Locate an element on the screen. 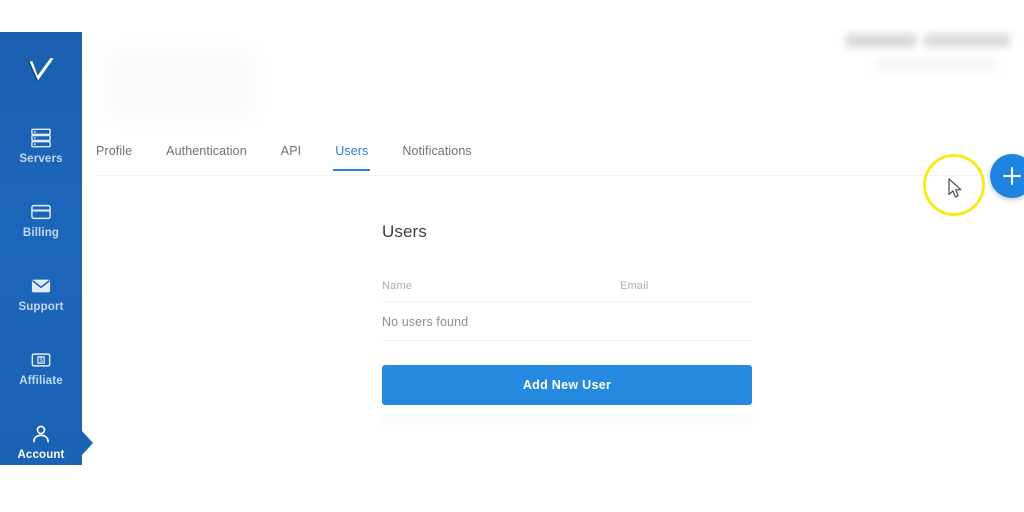  page-title: Users is located at coordinates (404, 231).